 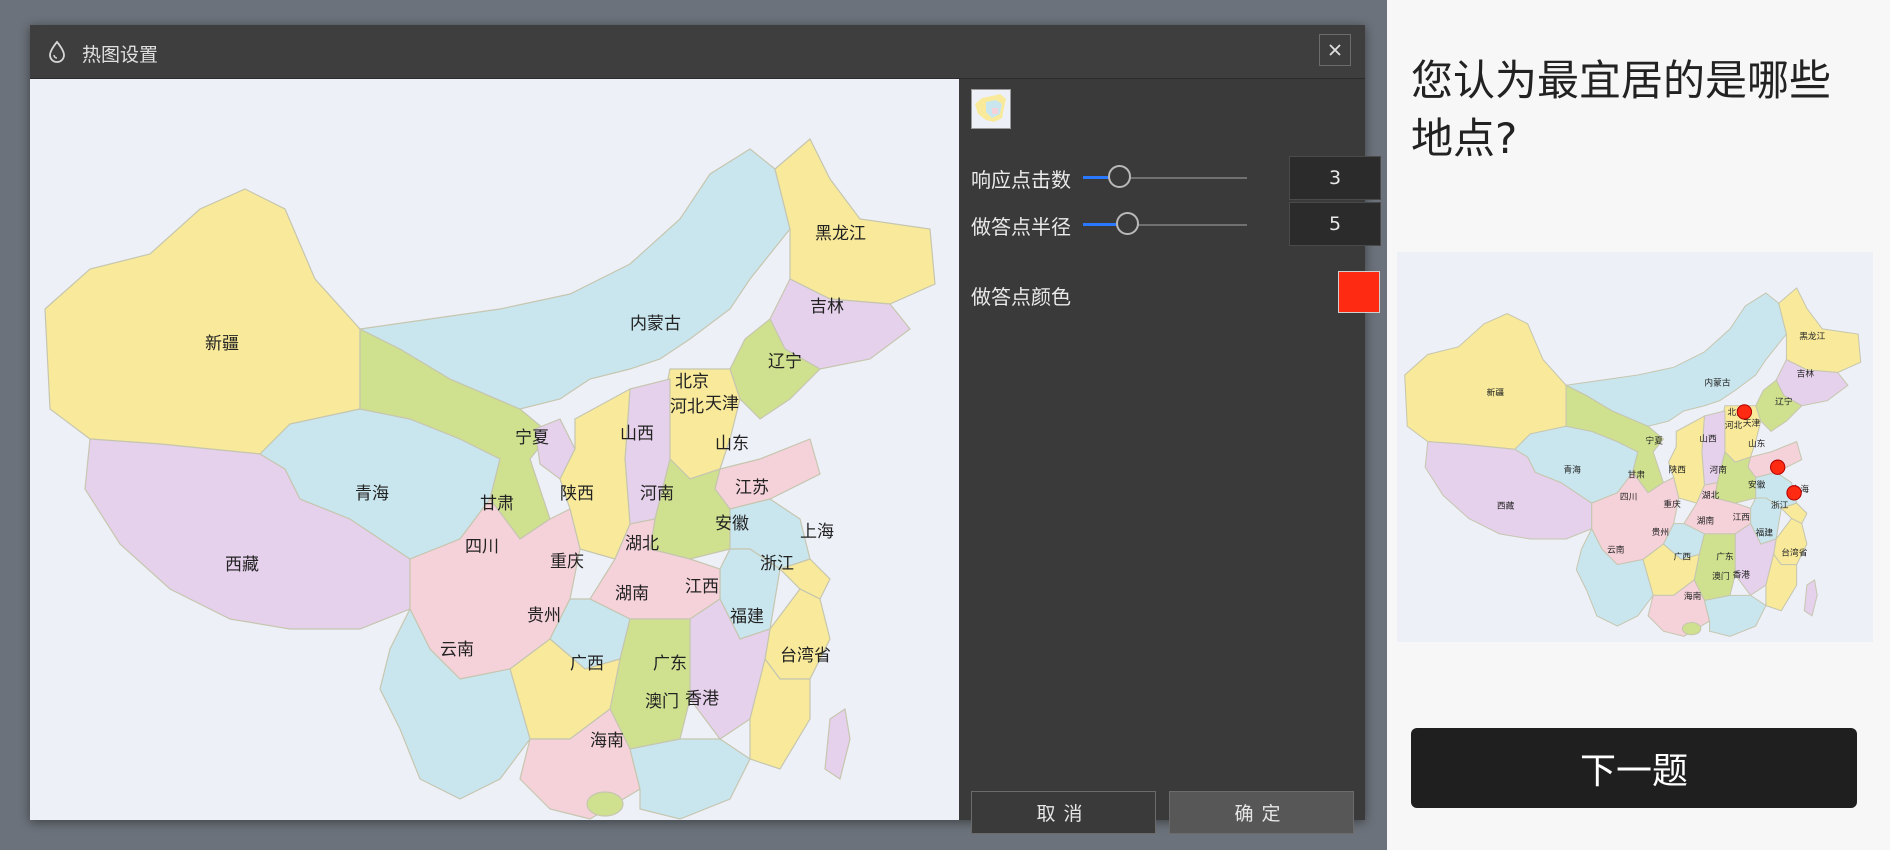 I want to click on pv-label-aomen: 澳门, so click(x=1720, y=576).